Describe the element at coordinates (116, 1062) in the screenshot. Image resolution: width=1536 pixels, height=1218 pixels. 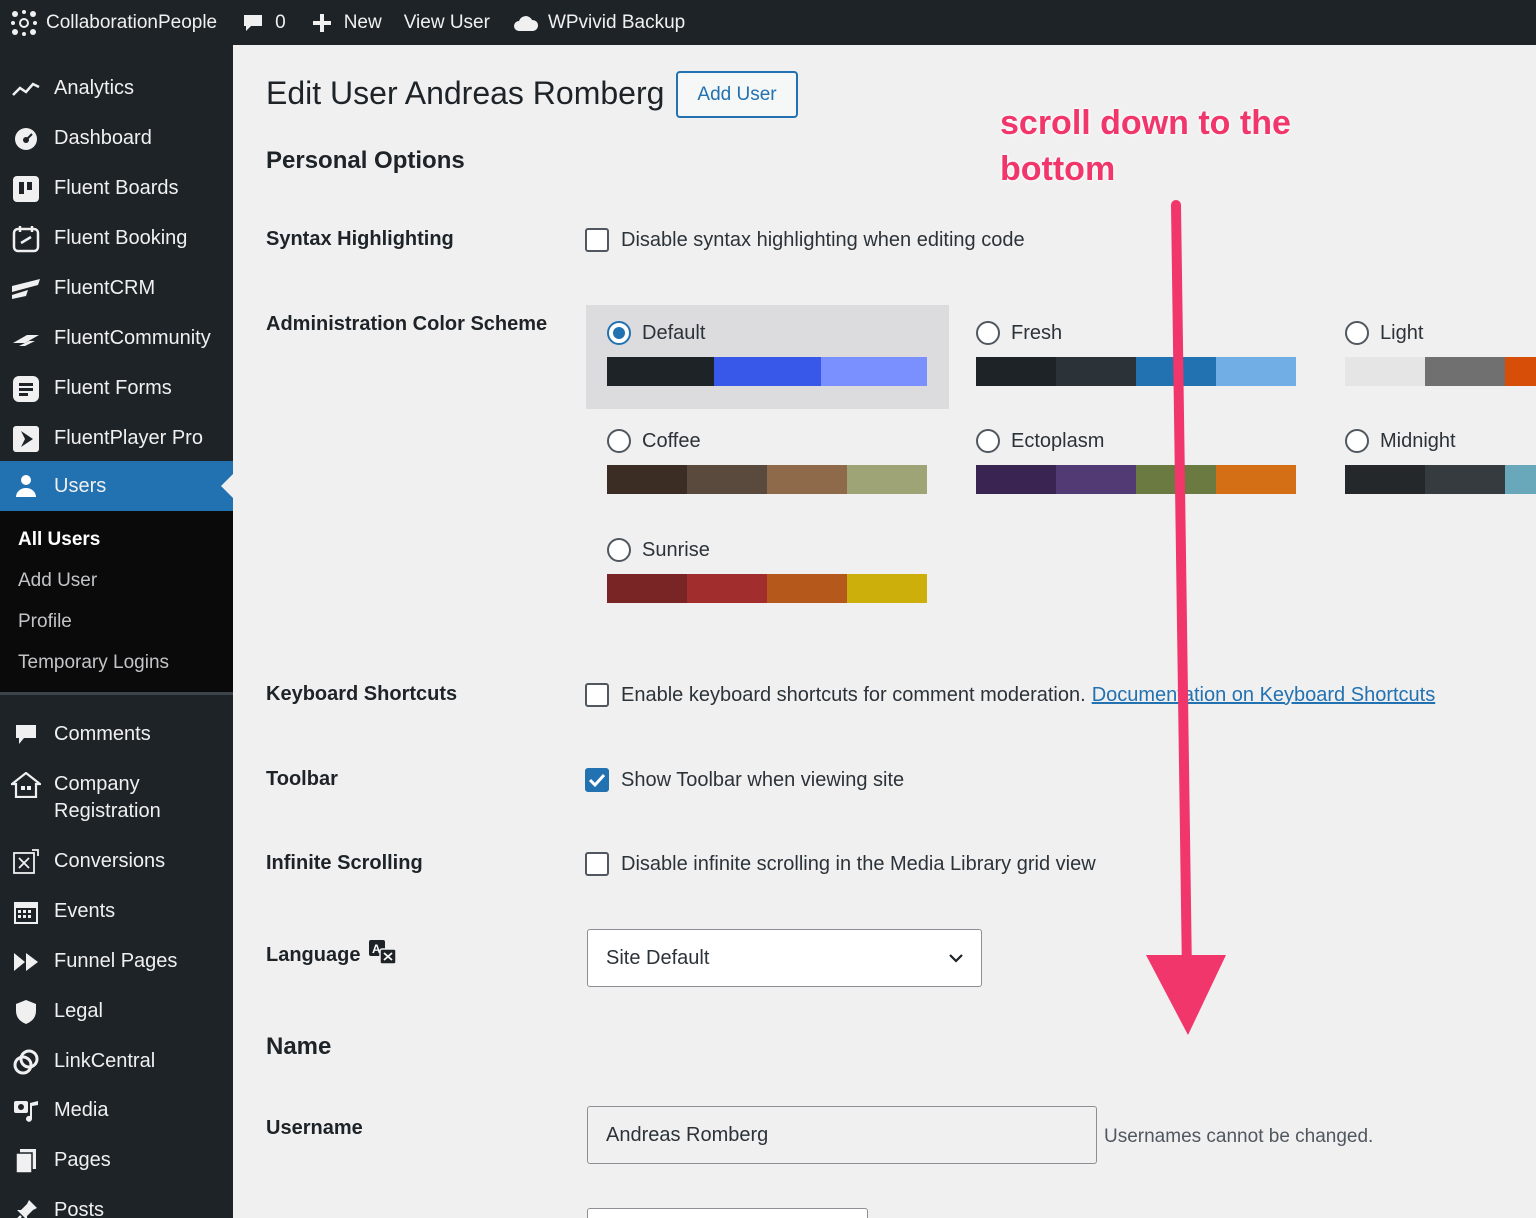
I see `sidebar-item-linkcentral: LinkCentral` at that location.